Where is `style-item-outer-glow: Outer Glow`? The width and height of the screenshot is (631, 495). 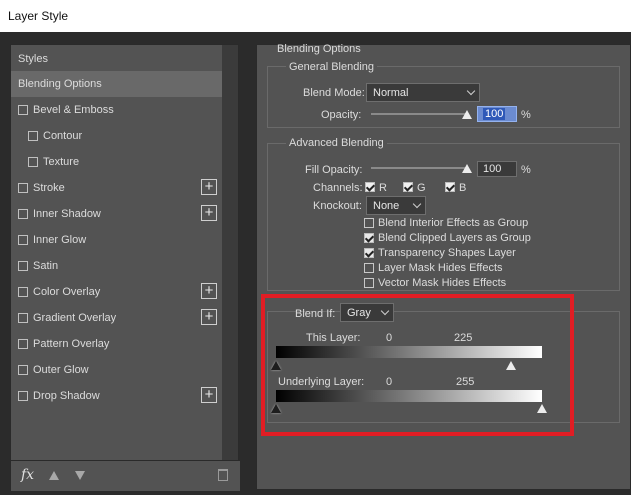
style-item-outer-glow: Outer Glow is located at coordinates (117, 370).